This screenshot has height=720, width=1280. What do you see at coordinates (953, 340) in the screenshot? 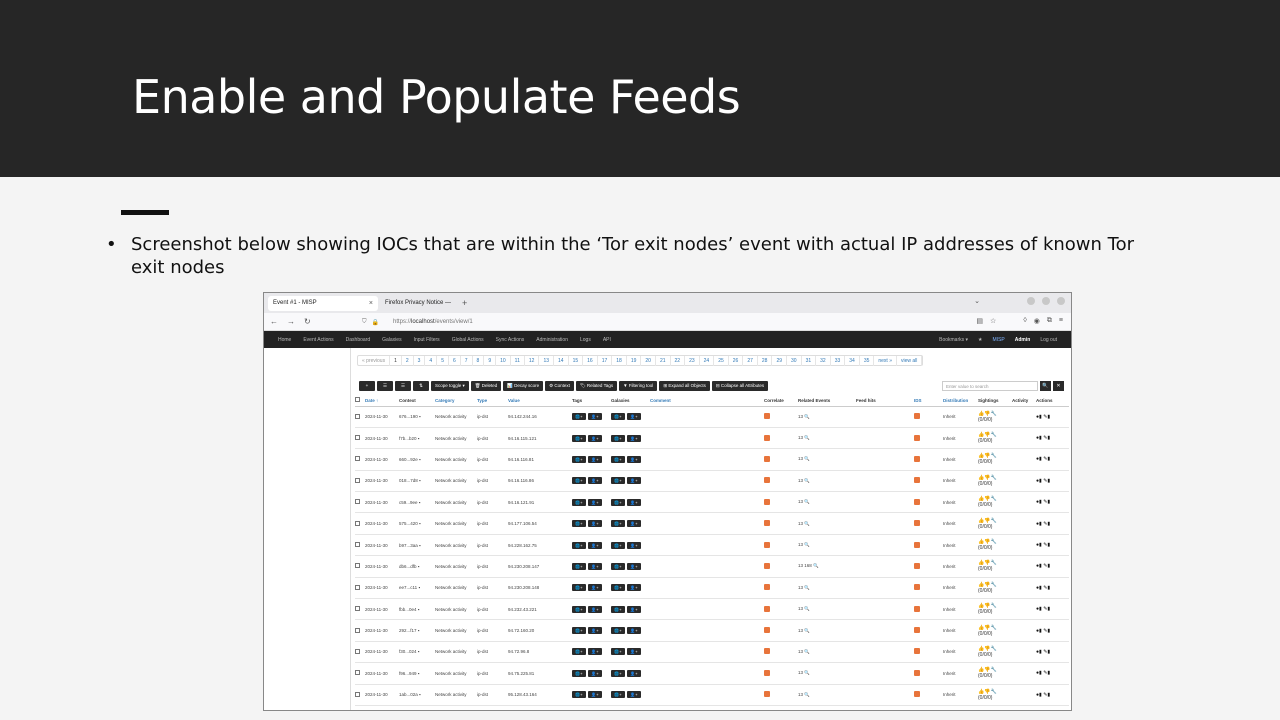
I see `bookmarks-menu: Bookmarks ▾` at bounding box center [953, 340].